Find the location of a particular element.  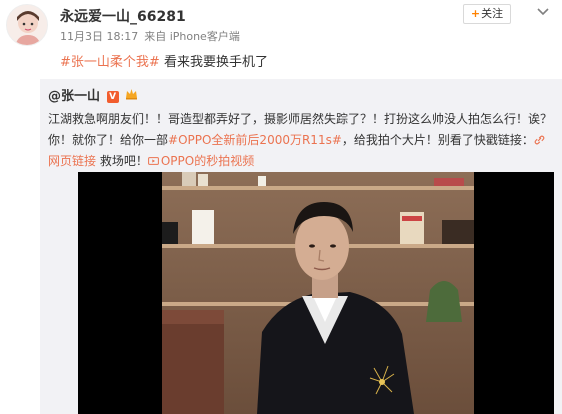

post-meta: 11月3日 18:17 来自 iPhone客户端 is located at coordinates (150, 36).